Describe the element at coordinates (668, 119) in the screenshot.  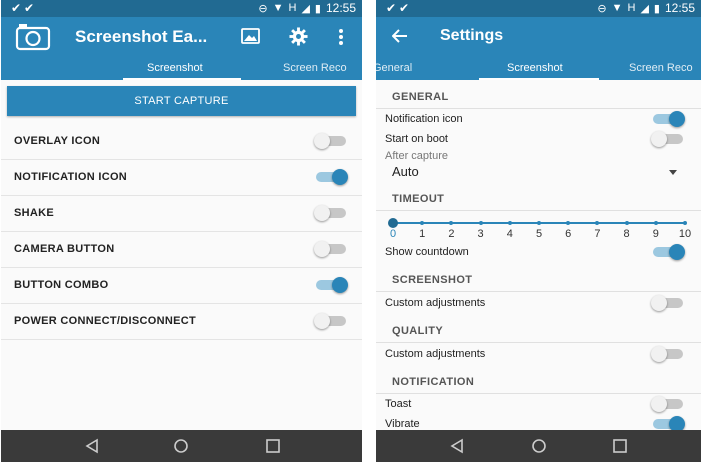
I see `notification-icon-toggle` at that location.